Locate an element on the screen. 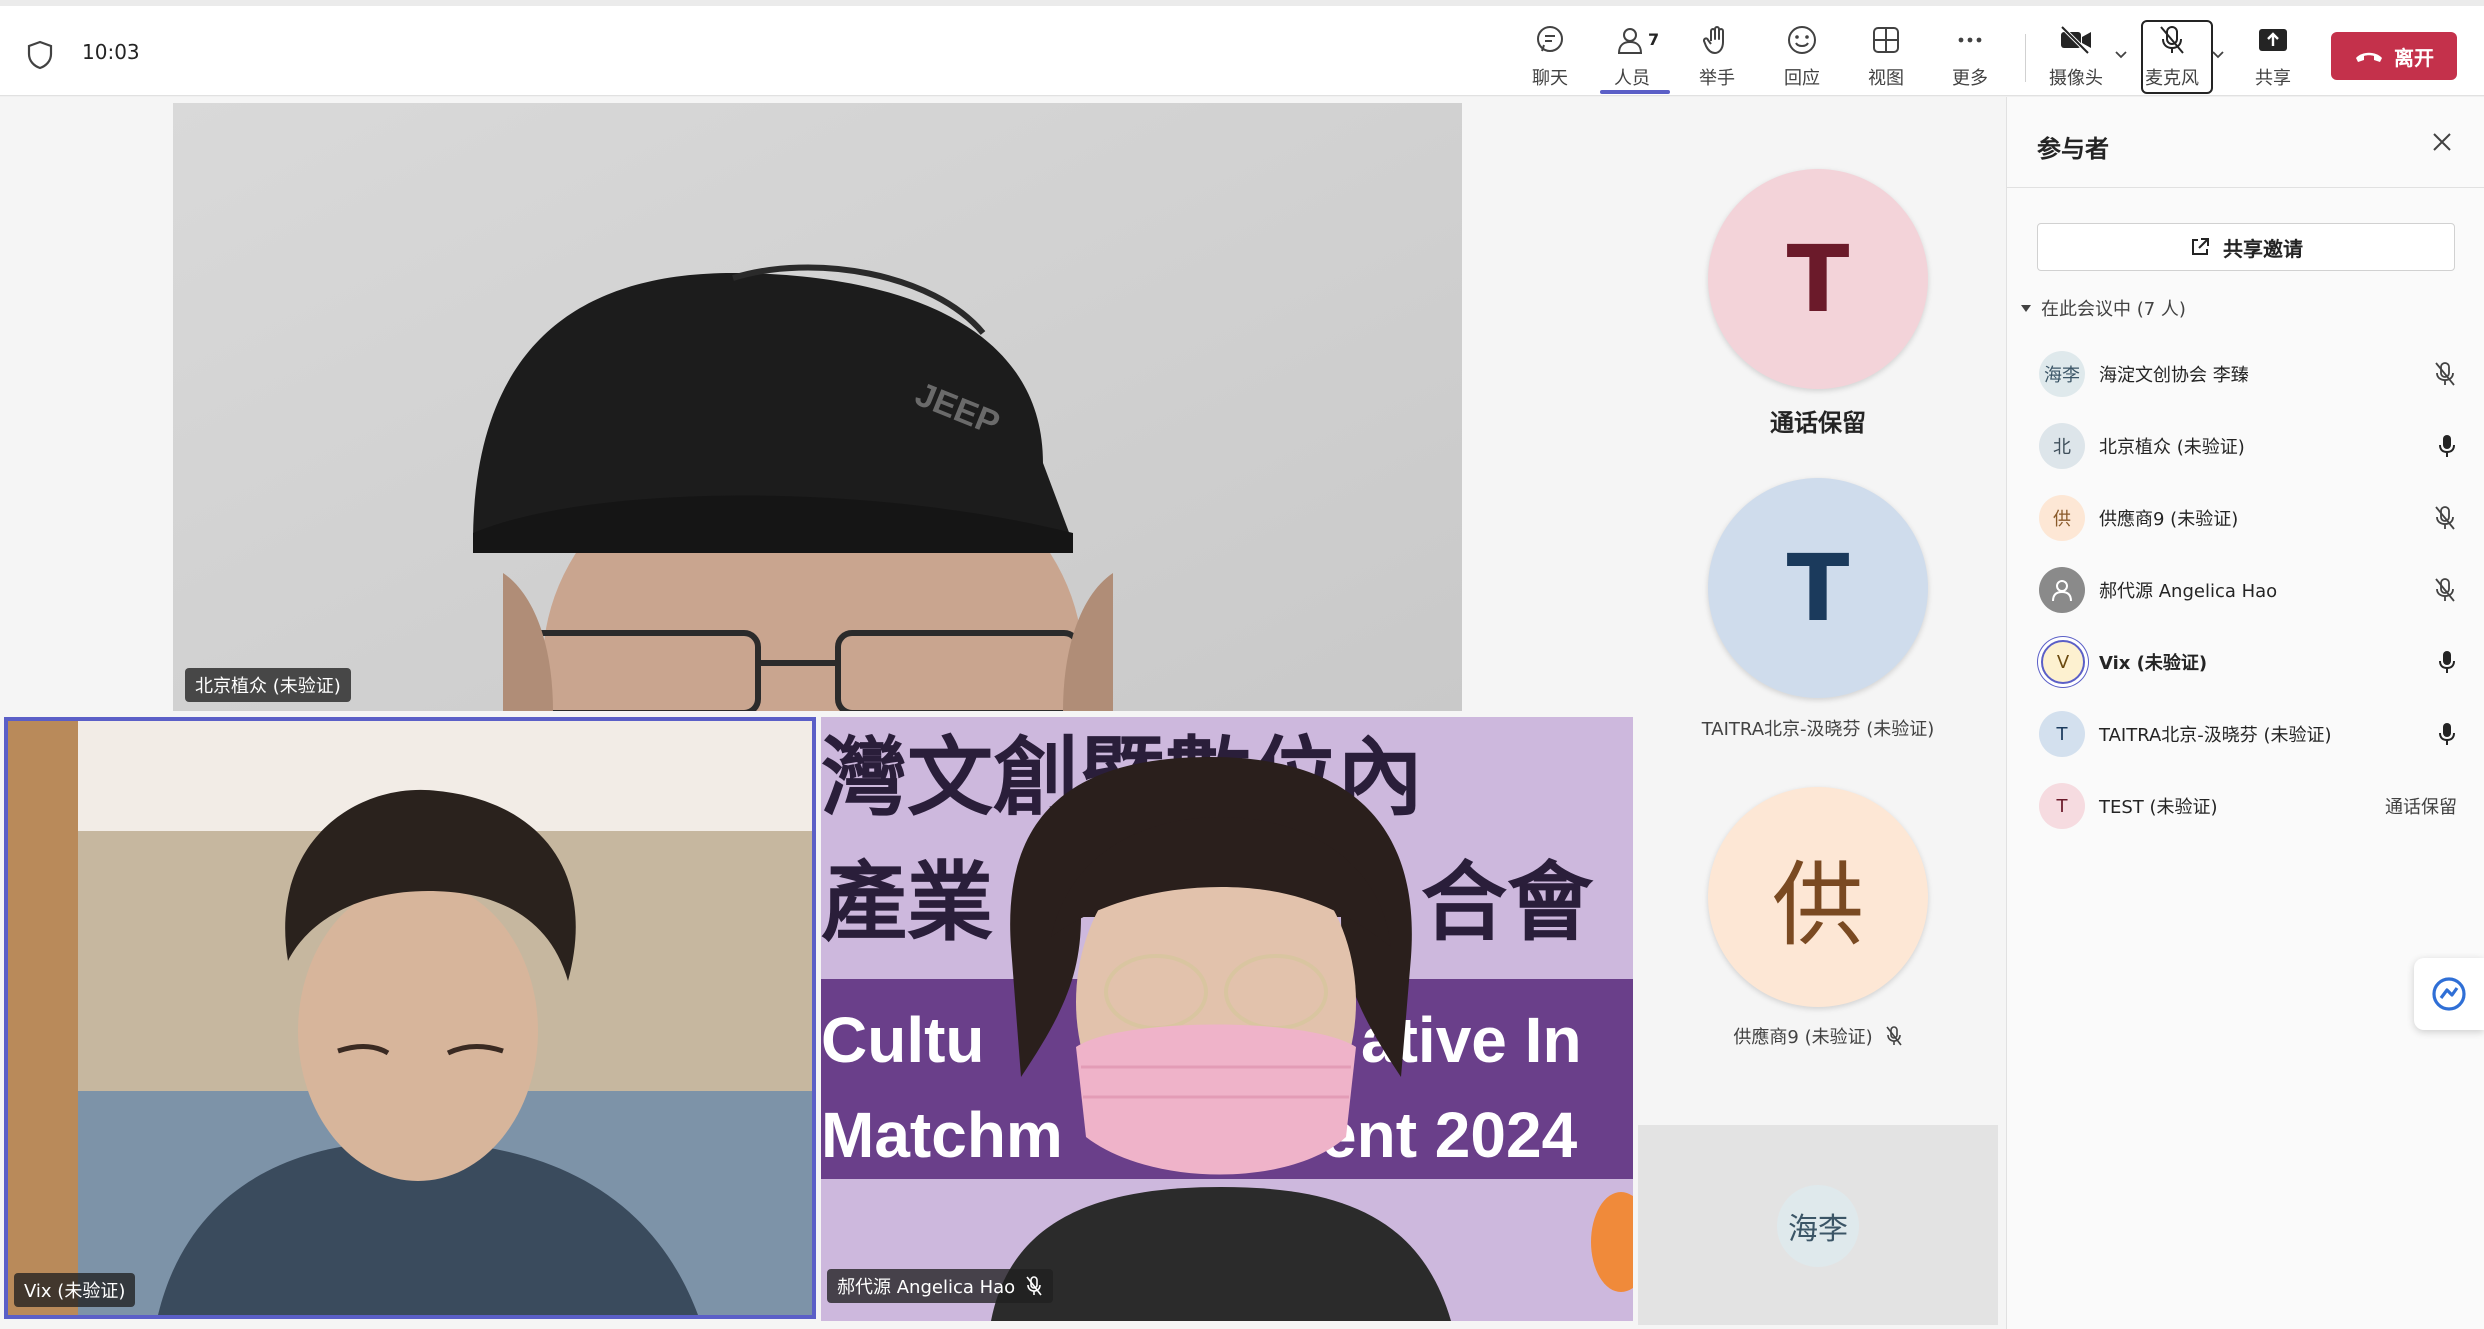  people-button: 7 人员 is located at coordinates (1635, 57).